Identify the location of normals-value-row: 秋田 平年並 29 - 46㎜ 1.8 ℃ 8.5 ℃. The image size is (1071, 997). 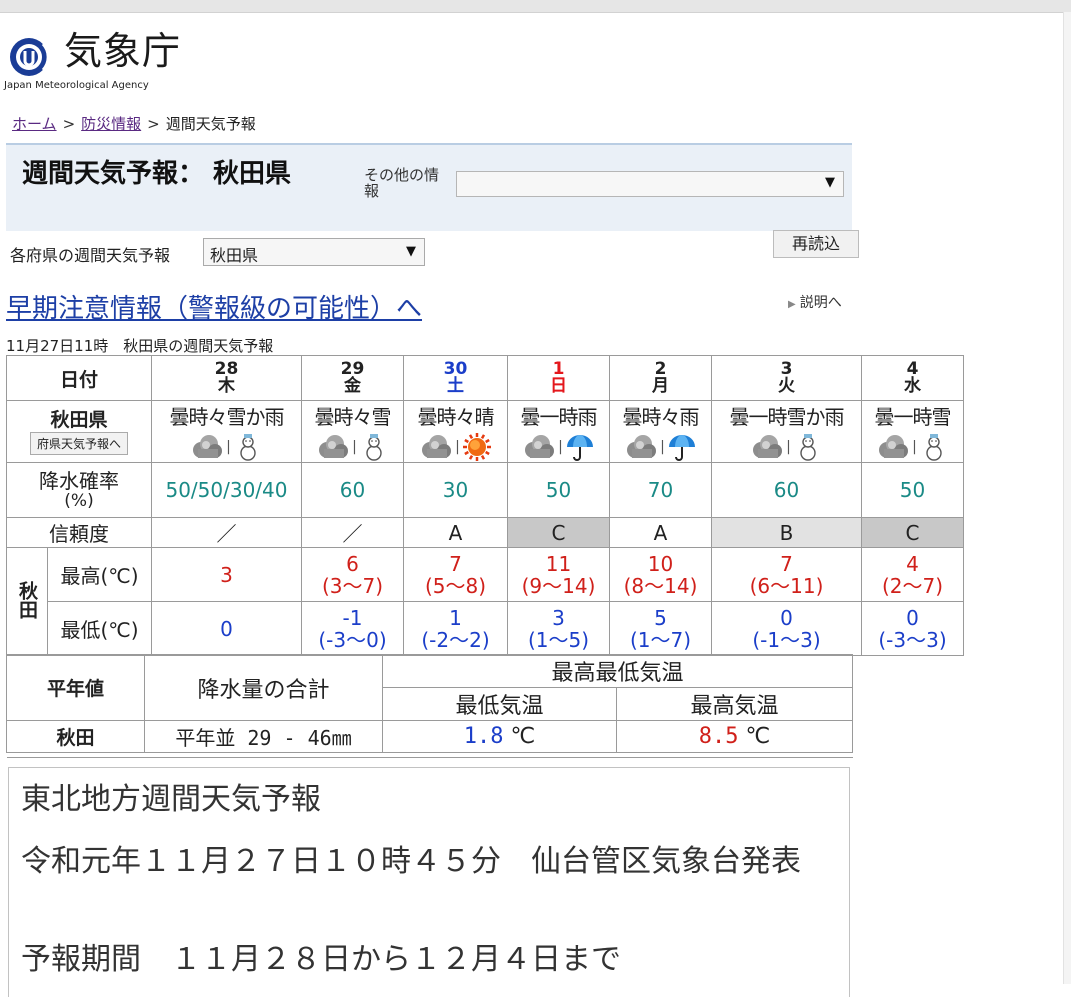
(429, 736).